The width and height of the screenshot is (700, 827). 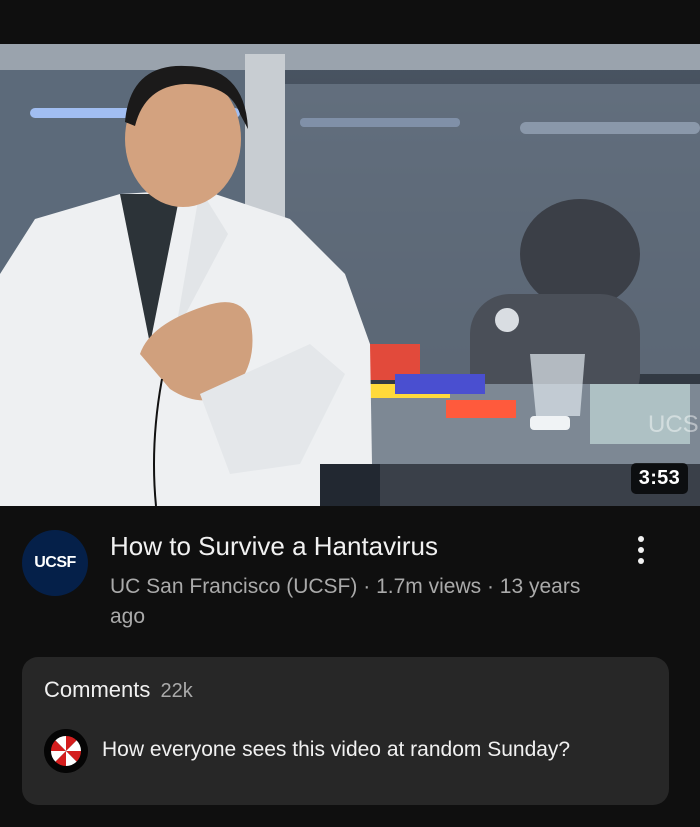 What do you see at coordinates (659, 478) in the screenshot?
I see `video-duration-badge: 3:53` at bounding box center [659, 478].